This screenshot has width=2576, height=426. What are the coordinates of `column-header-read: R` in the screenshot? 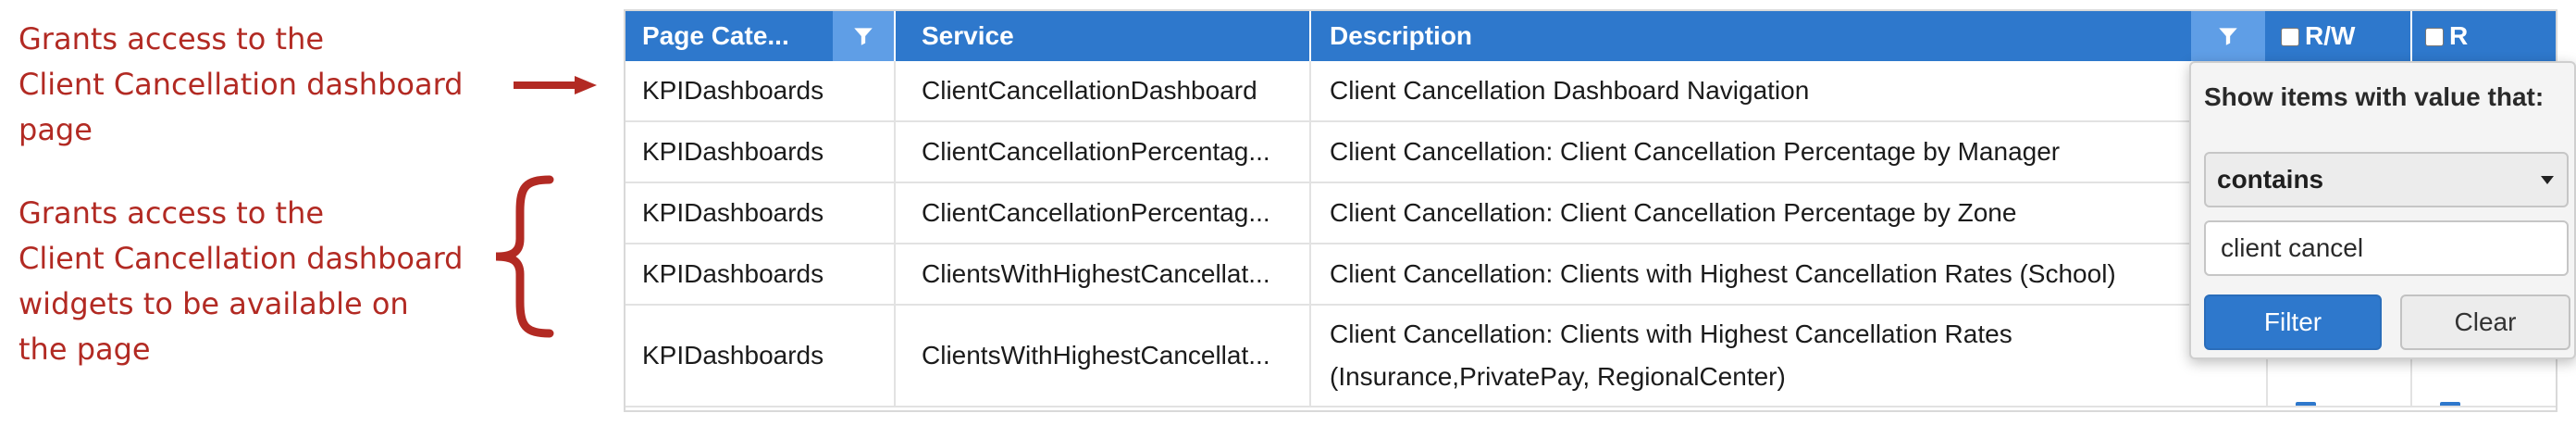 It's located at (2484, 36).